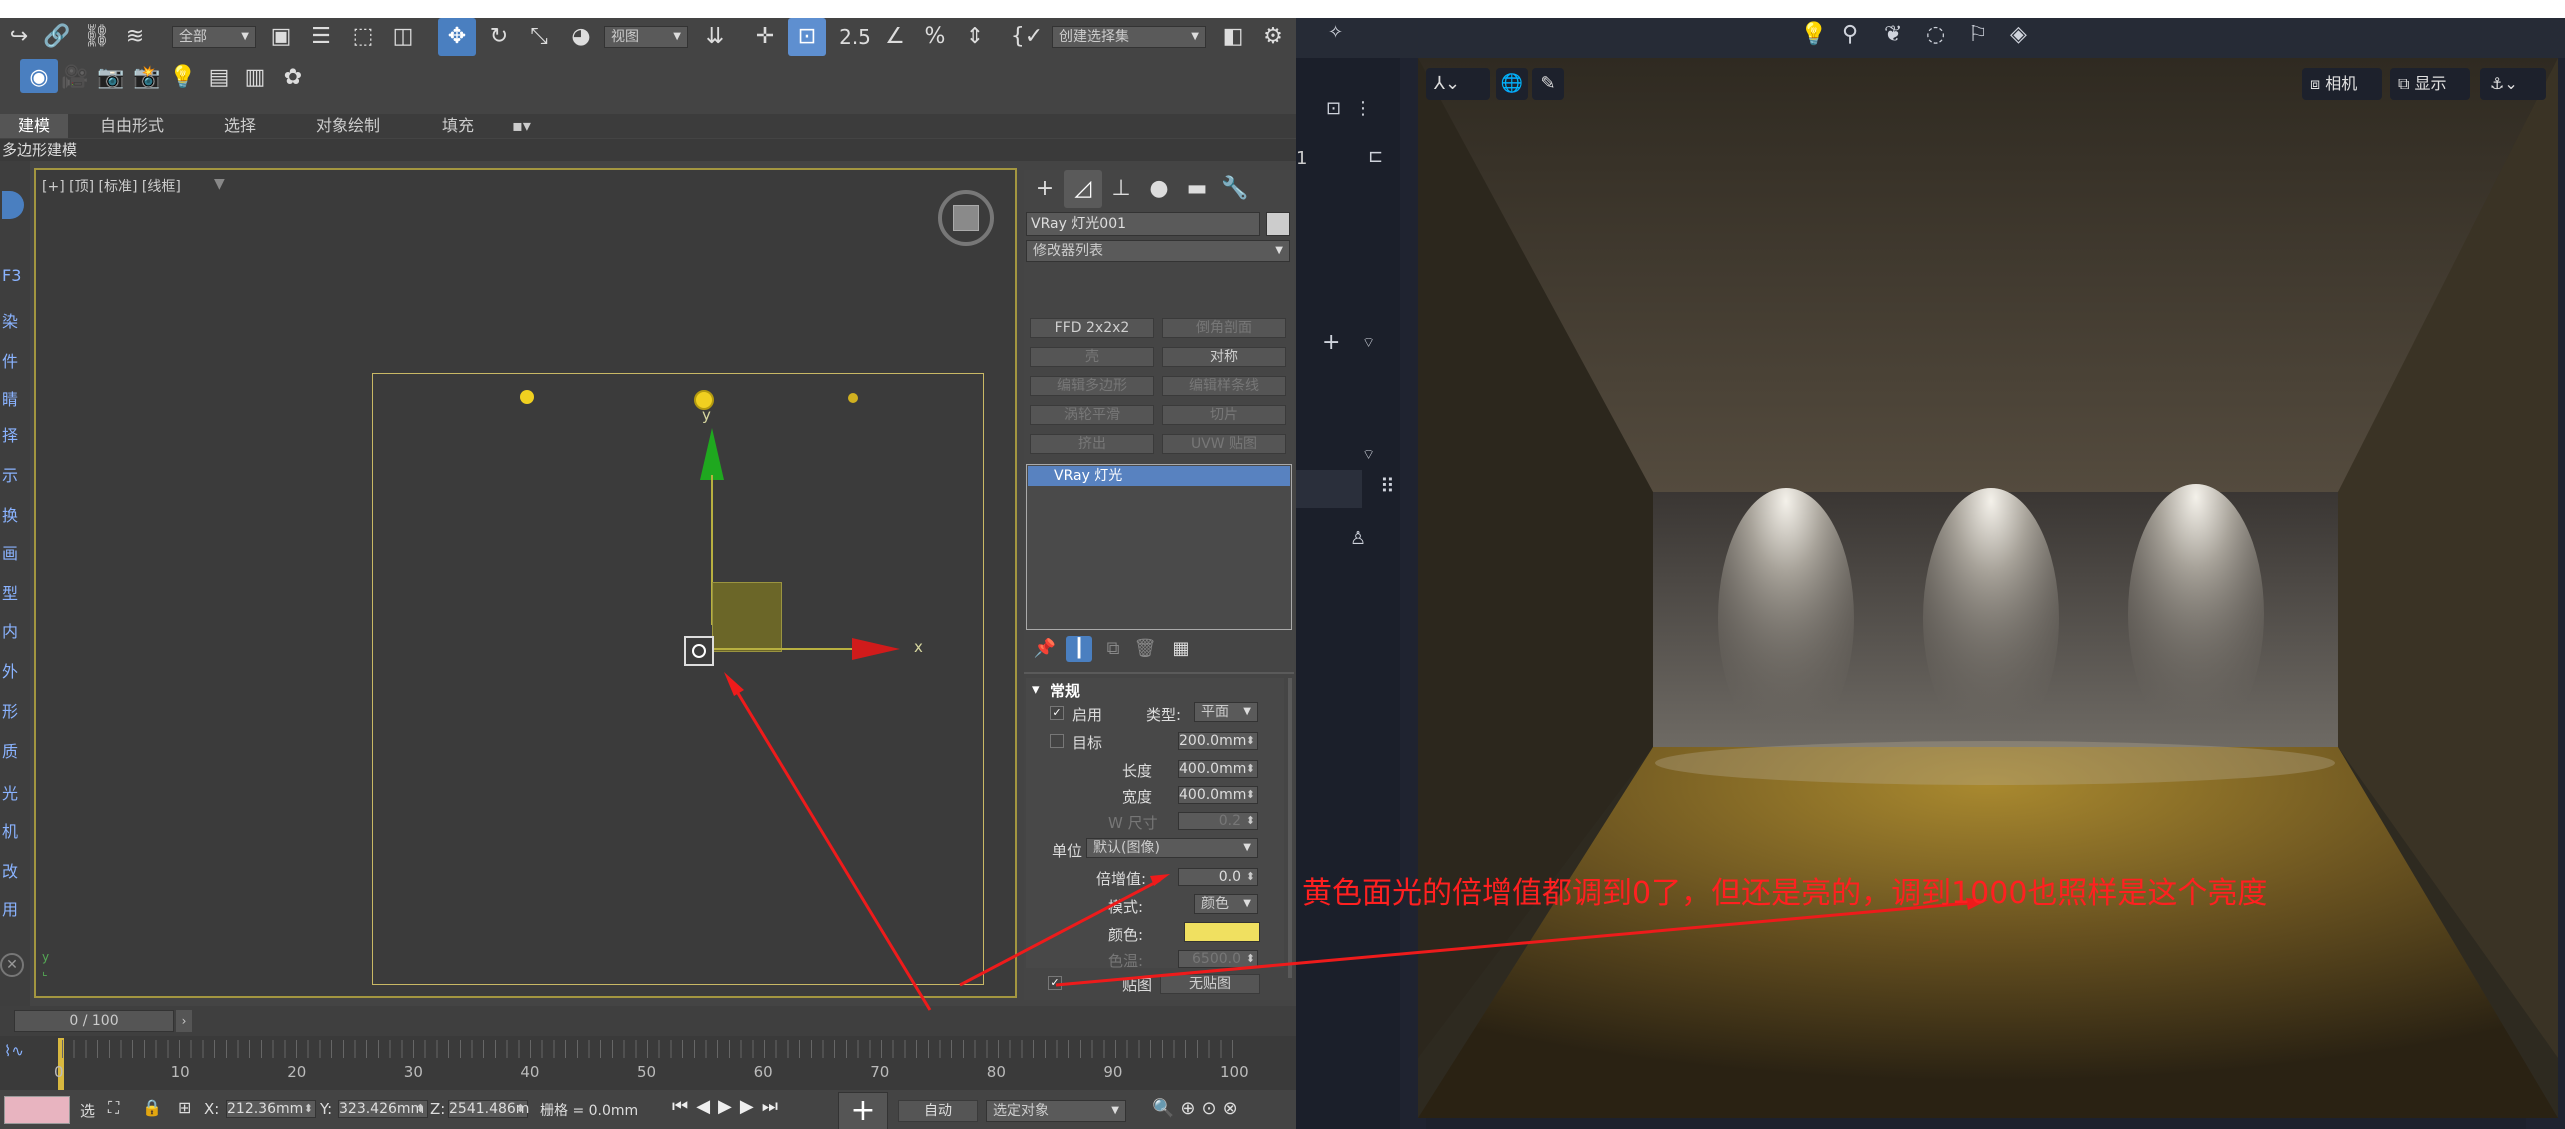  What do you see at coordinates (1356, 841) in the screenshot?
I see `annotation-arrows` at bounding box center [1356, 841].